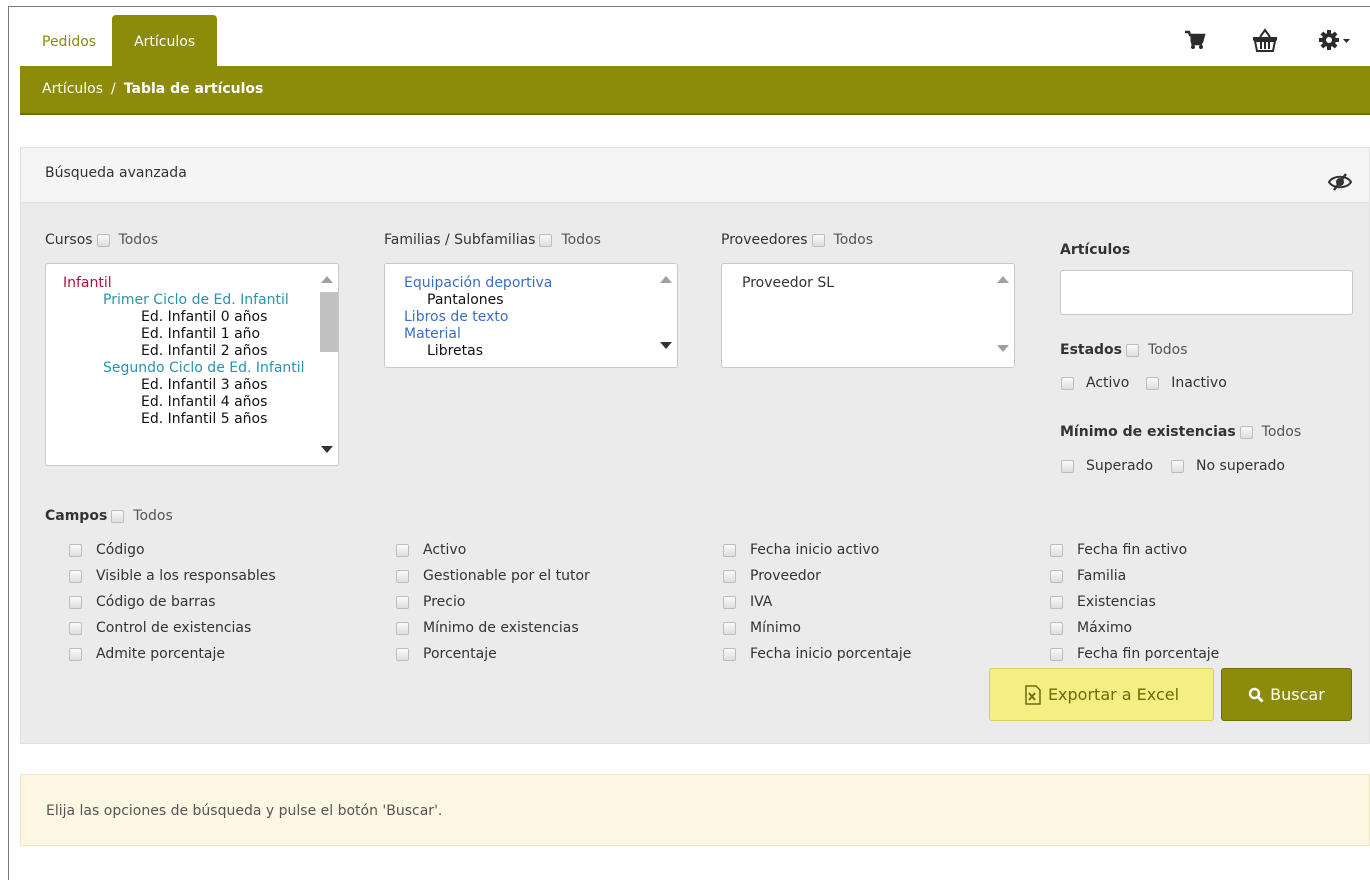  What do you see at coordinates (160, 654) in the screenshot?
I see `campo-label: Admite porcentaje` at bounding box center [160, 654].